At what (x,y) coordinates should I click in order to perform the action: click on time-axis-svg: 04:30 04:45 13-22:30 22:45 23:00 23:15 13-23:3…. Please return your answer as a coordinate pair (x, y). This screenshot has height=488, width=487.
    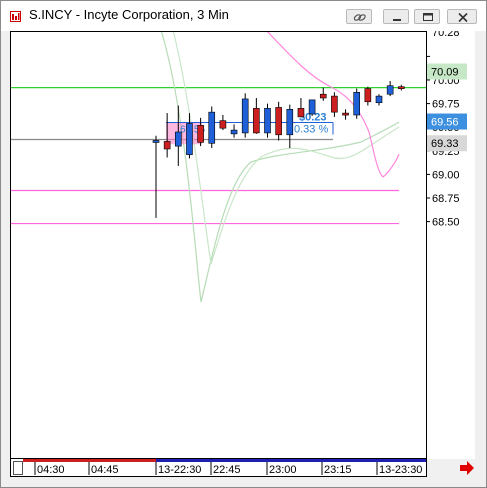
    Looking at the image, I should click on (224, 467).